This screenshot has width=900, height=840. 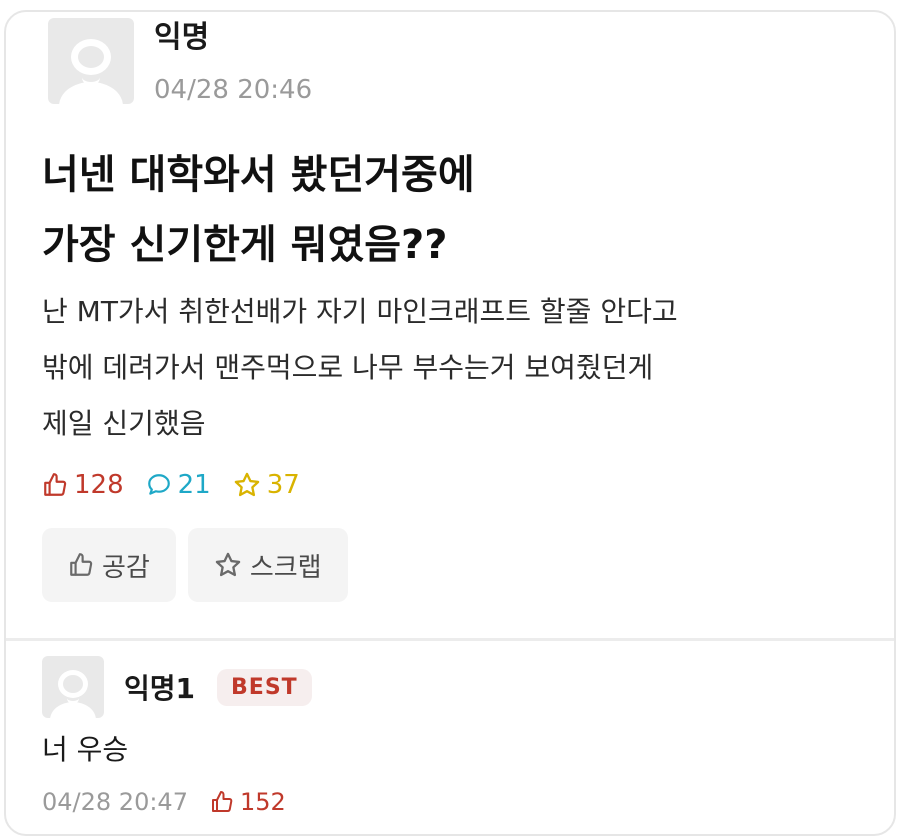 What do you see at coordinates (115, 802) in the screenshot?
I see `comment-time: 04/28 20:47` at bounding box center [115, 802].